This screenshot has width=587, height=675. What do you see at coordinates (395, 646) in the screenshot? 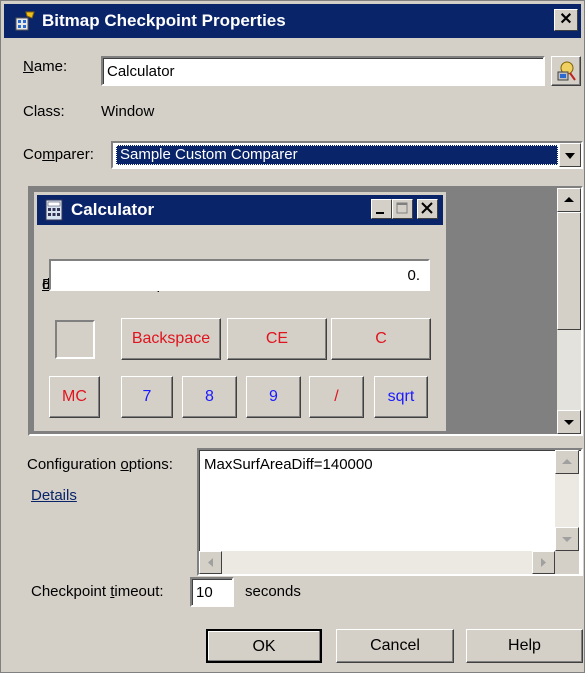
I see `cancel-button: Cancel` at bounding box center [395, 646].